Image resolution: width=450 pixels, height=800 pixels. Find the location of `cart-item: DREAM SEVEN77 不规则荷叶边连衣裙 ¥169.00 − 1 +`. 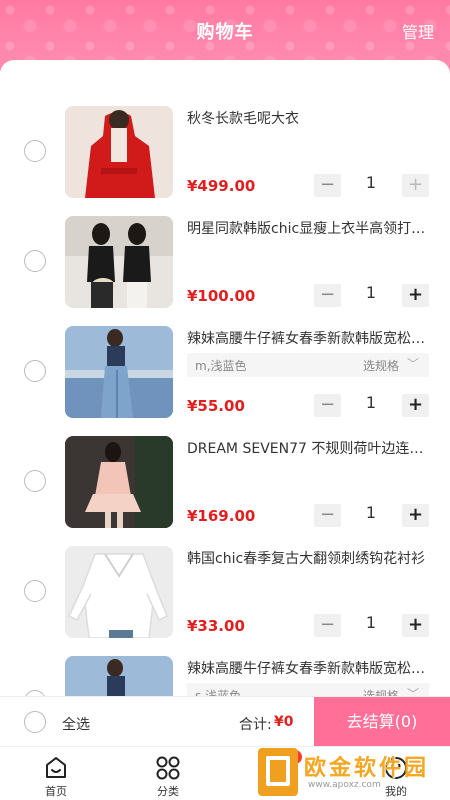

cart-item: DREAM SEVEN77 不规则荷叶边连衣裙 ¥169.00 − 1 + is located at coordinates (225, 491).